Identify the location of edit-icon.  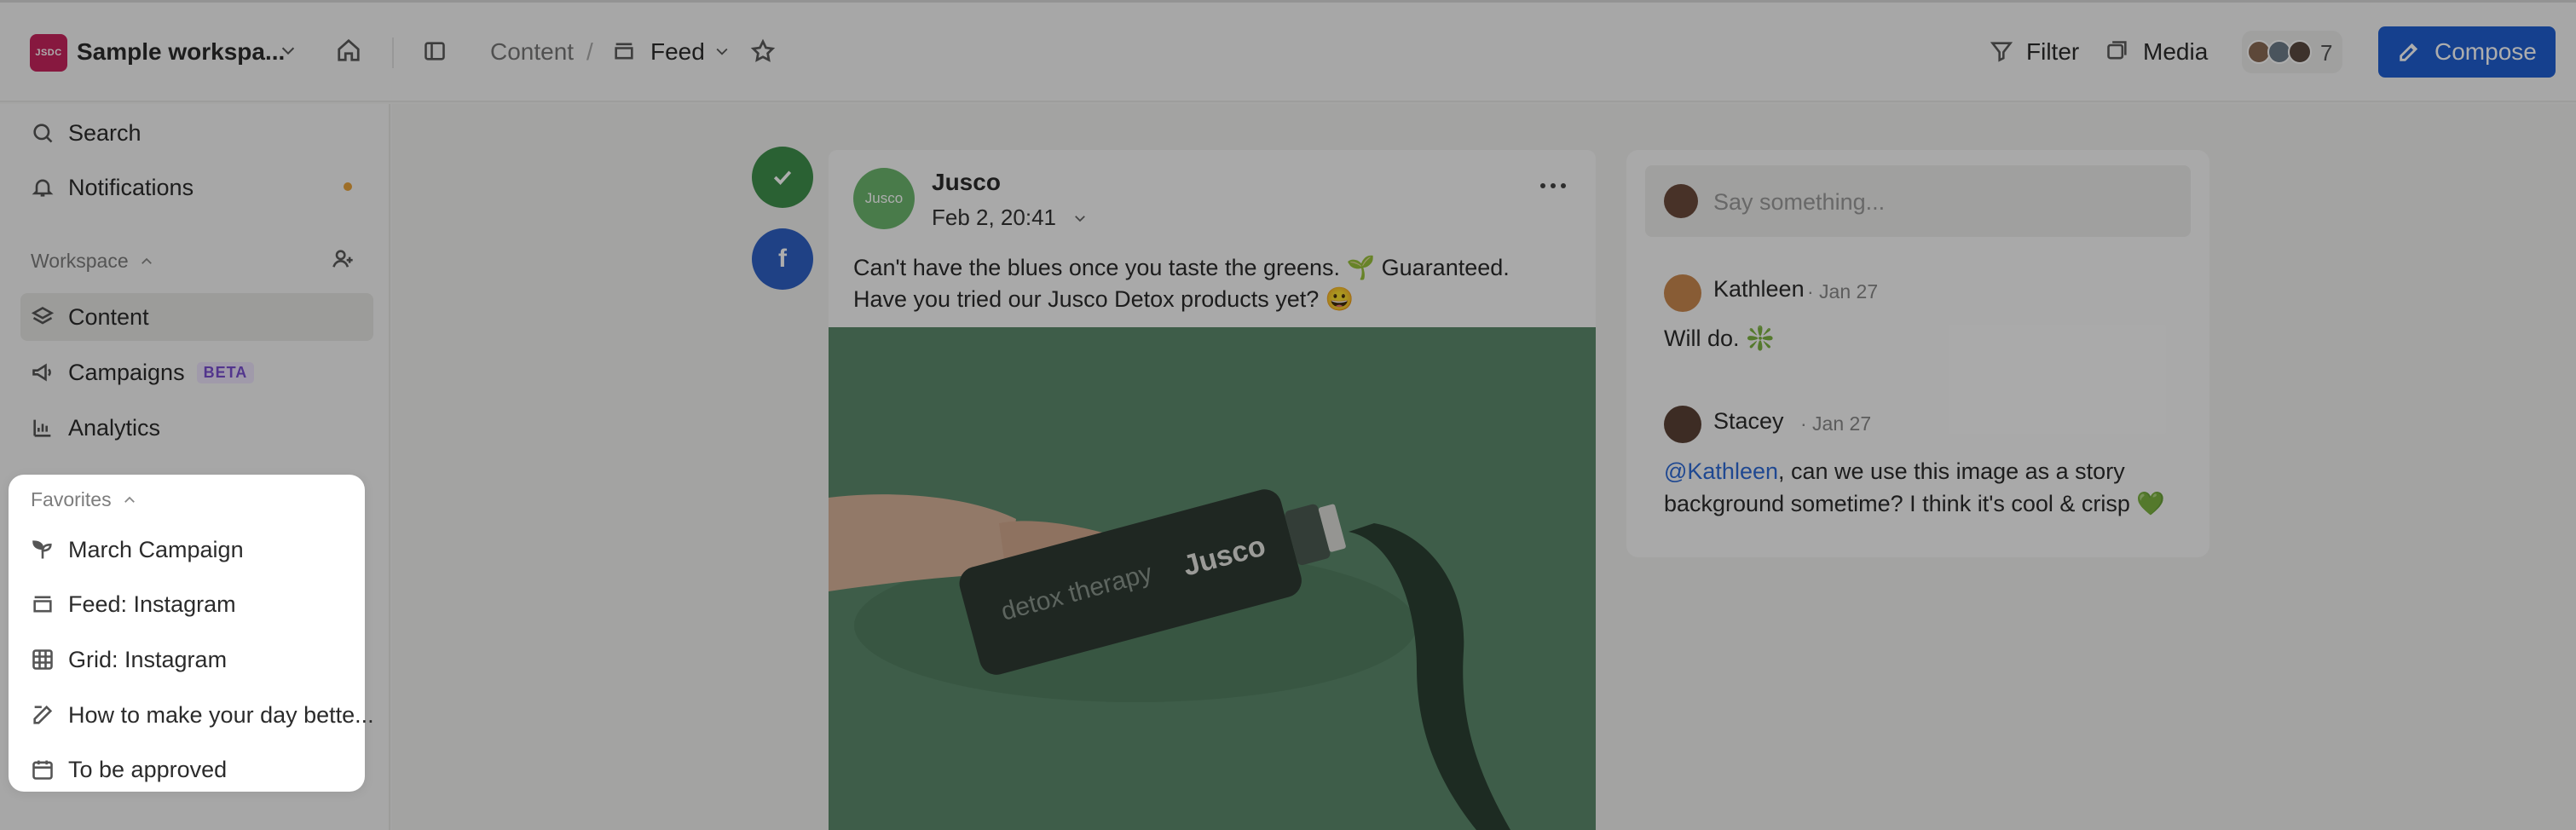
(43, 715).